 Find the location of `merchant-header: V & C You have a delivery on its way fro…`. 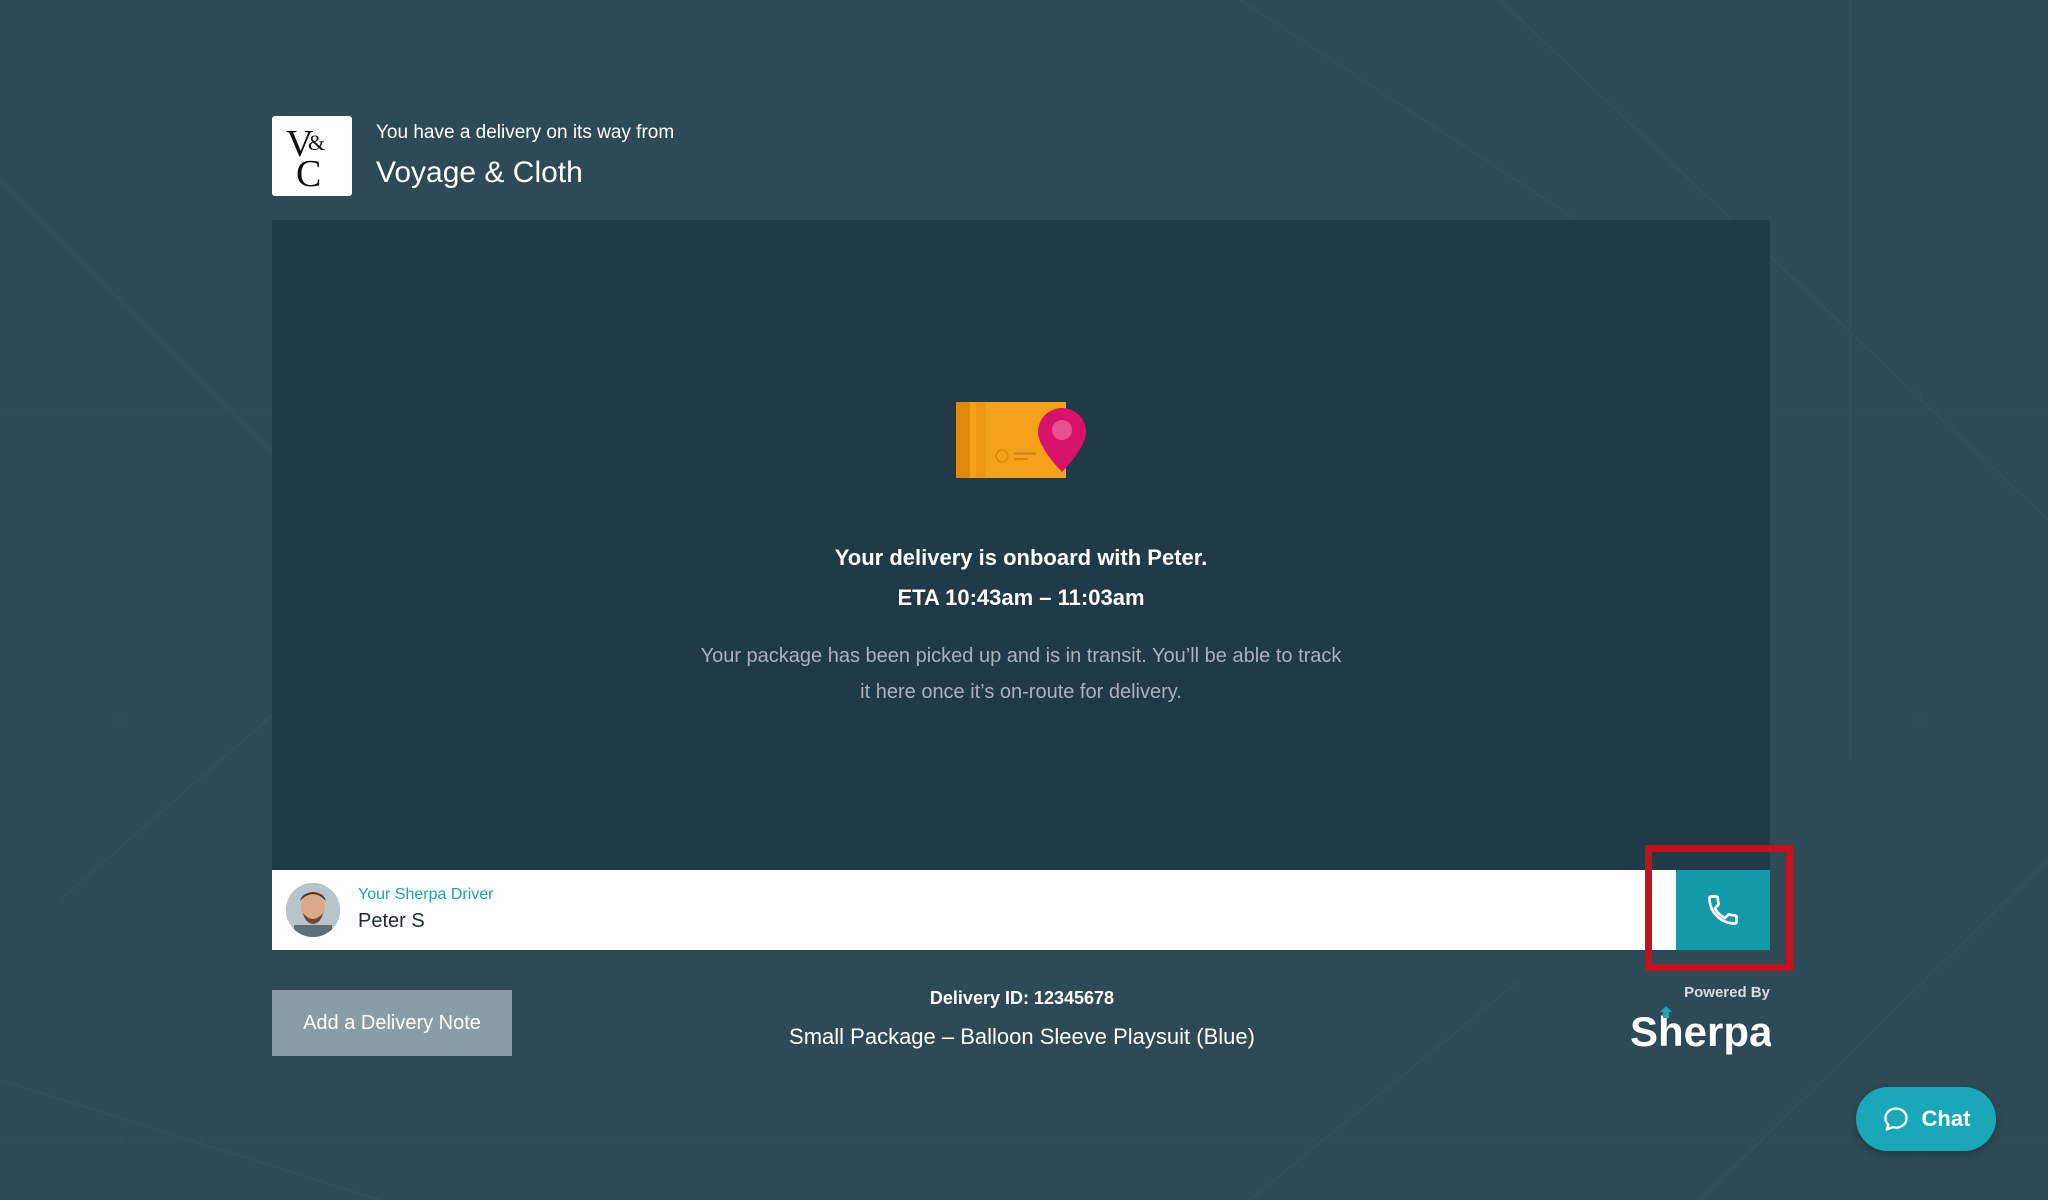

merchant-header: V & C You have a delivery on its way fro… is located at coordinates (473, 156).